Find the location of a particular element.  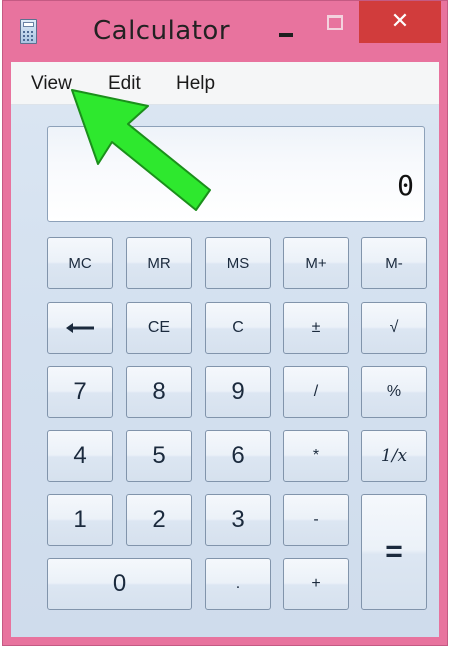

decimal-button: . is located at coordinates (238, 584).